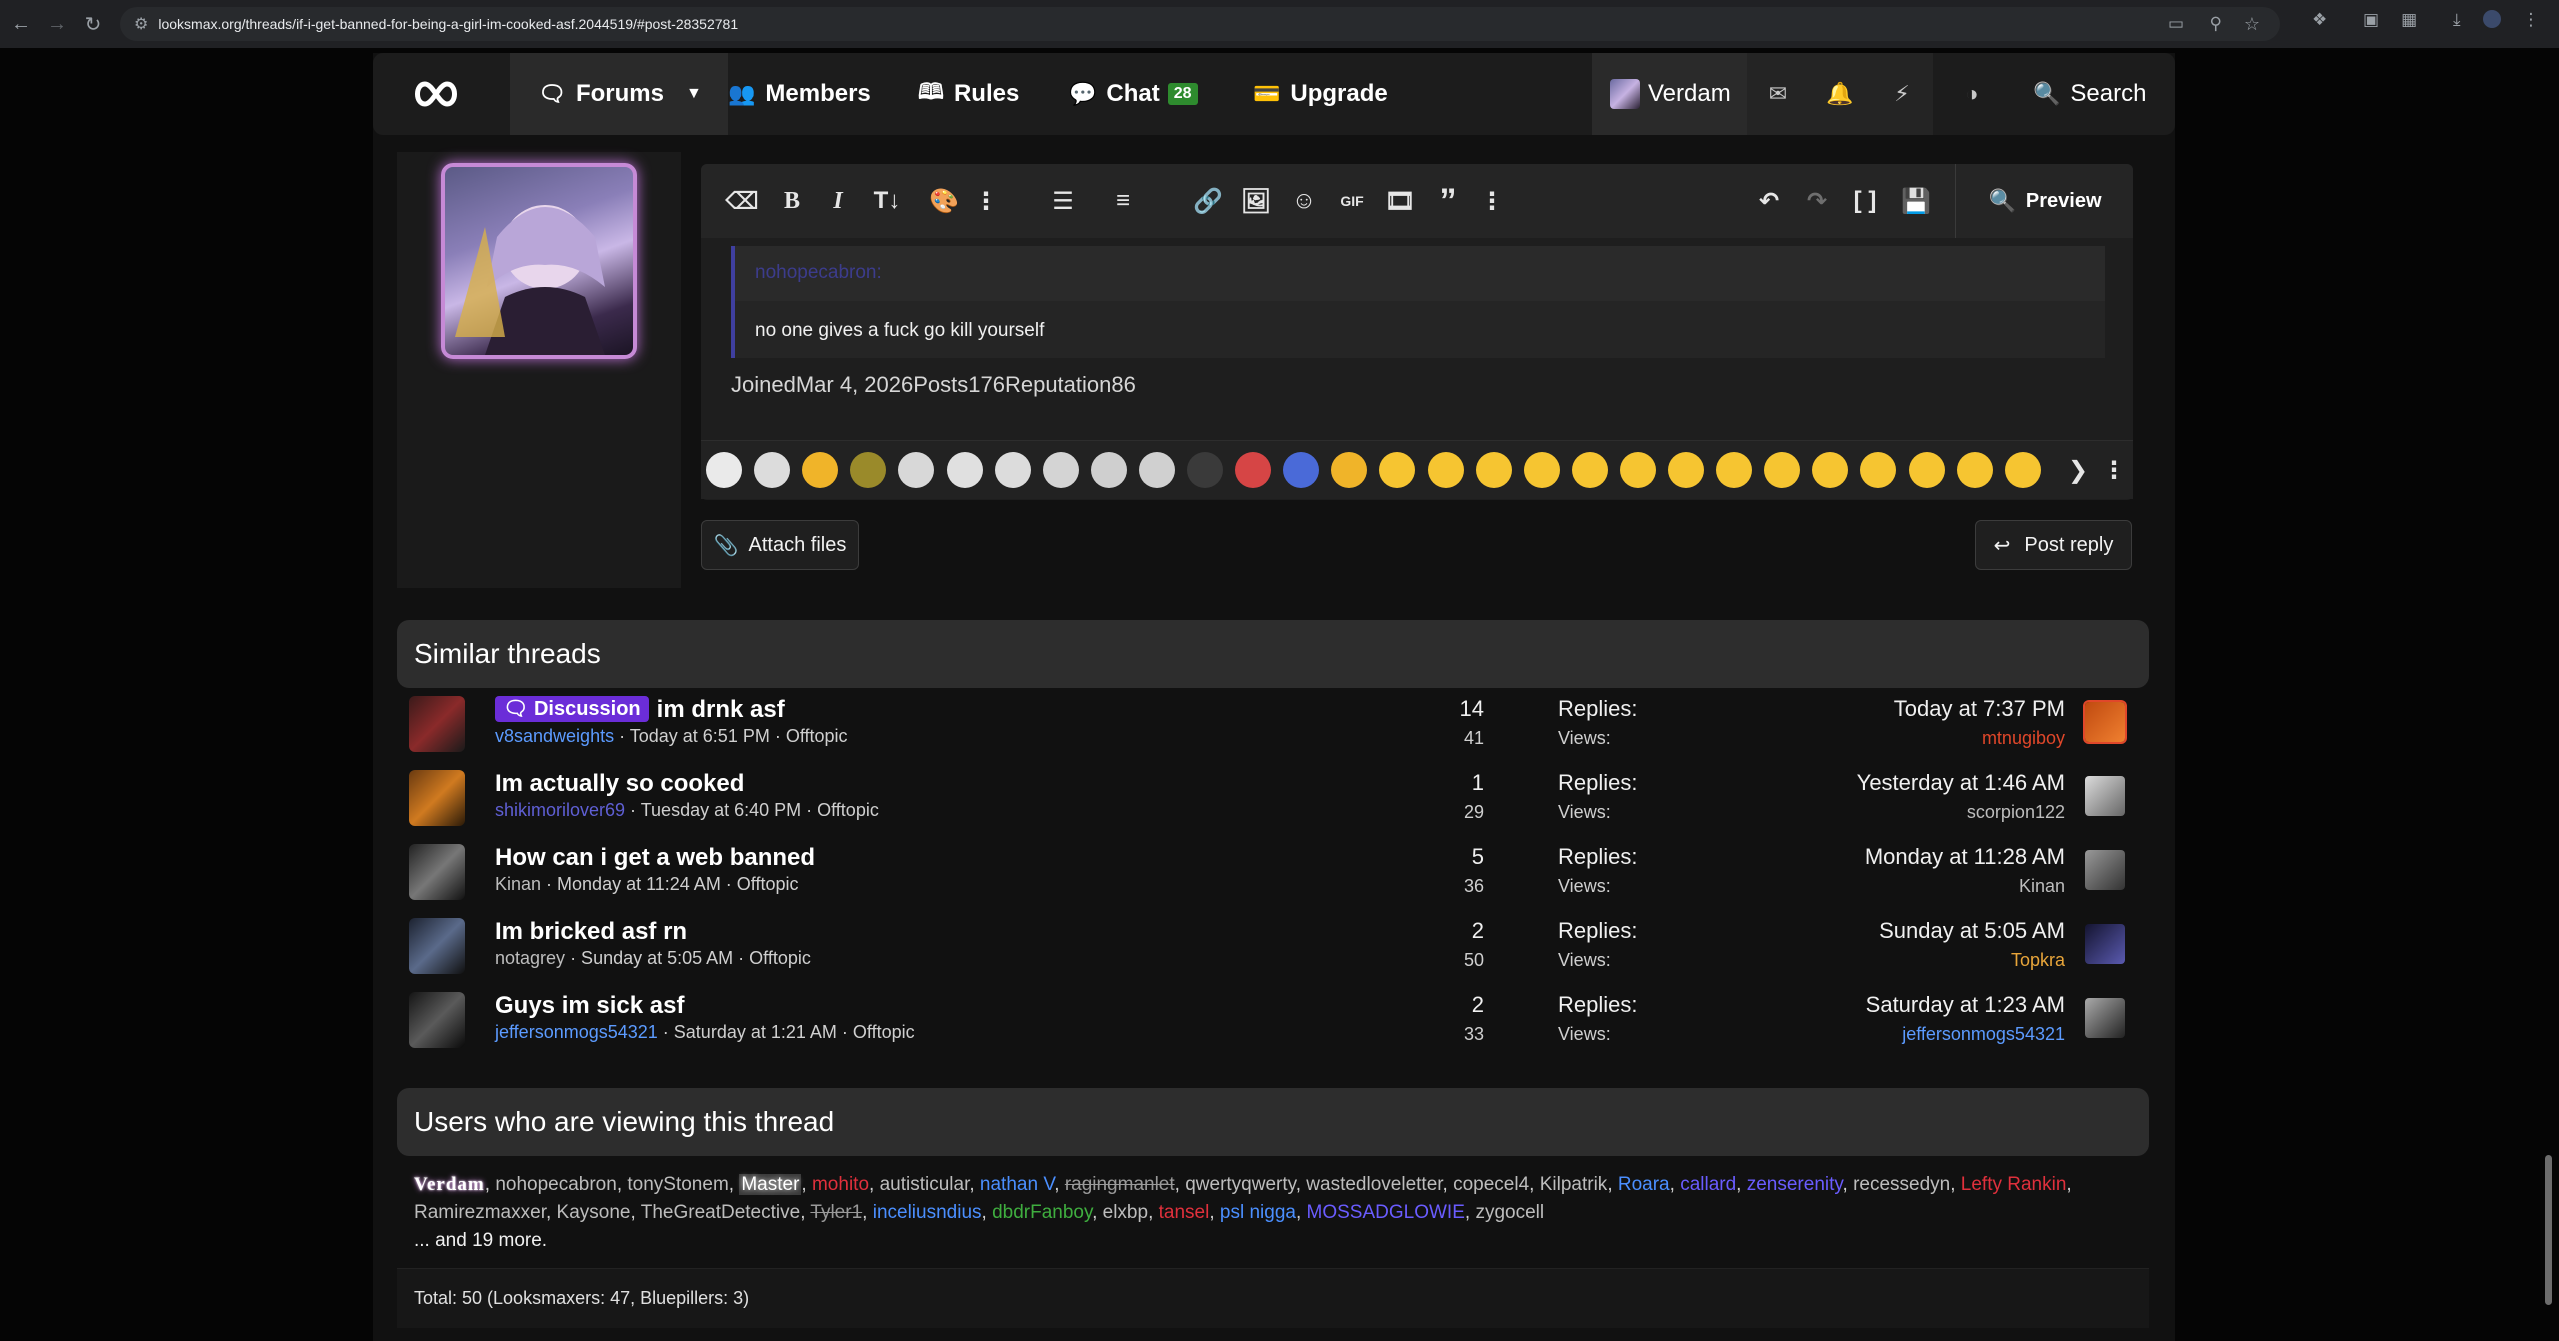 This screenshot has height=1341, width=2559. I want to click on nav-upgrade: 💳 Upgrade, so click(1320, 94).